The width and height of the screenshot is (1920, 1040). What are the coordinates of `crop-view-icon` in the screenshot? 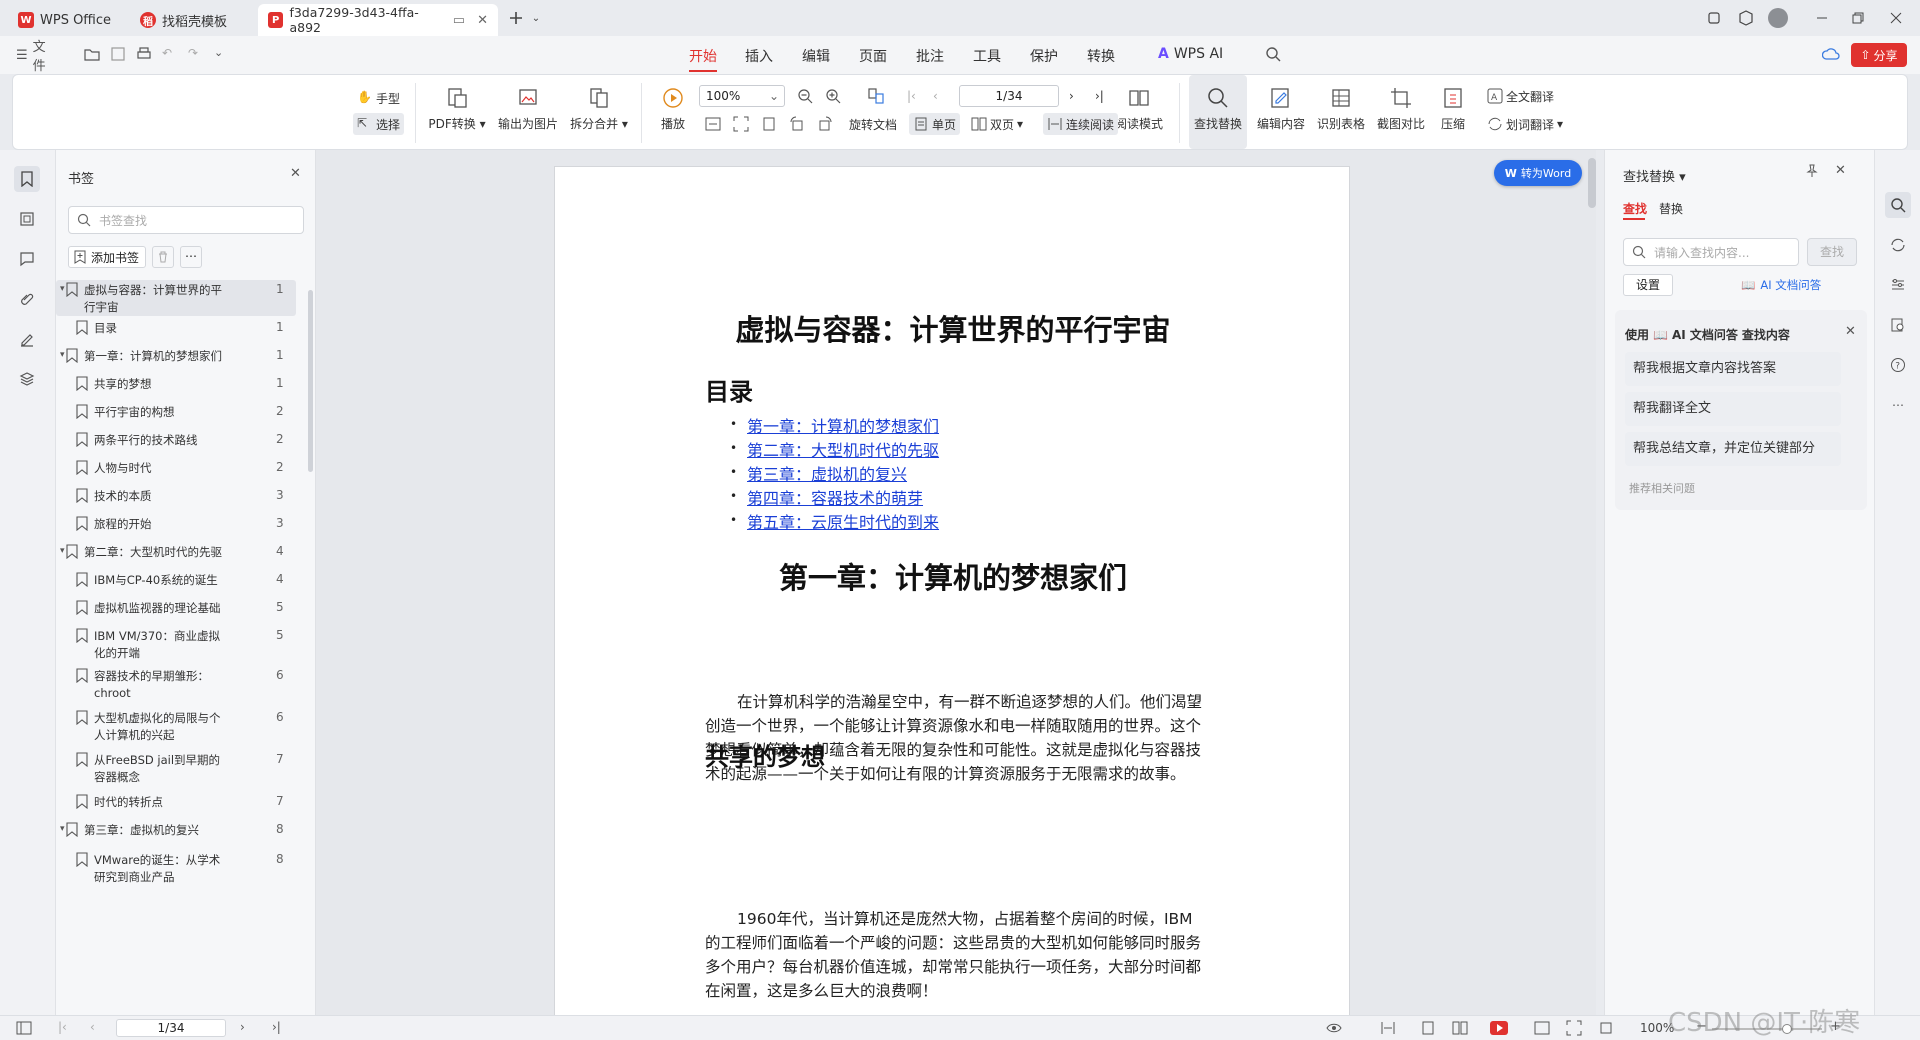 It's located at (1606, 1028).